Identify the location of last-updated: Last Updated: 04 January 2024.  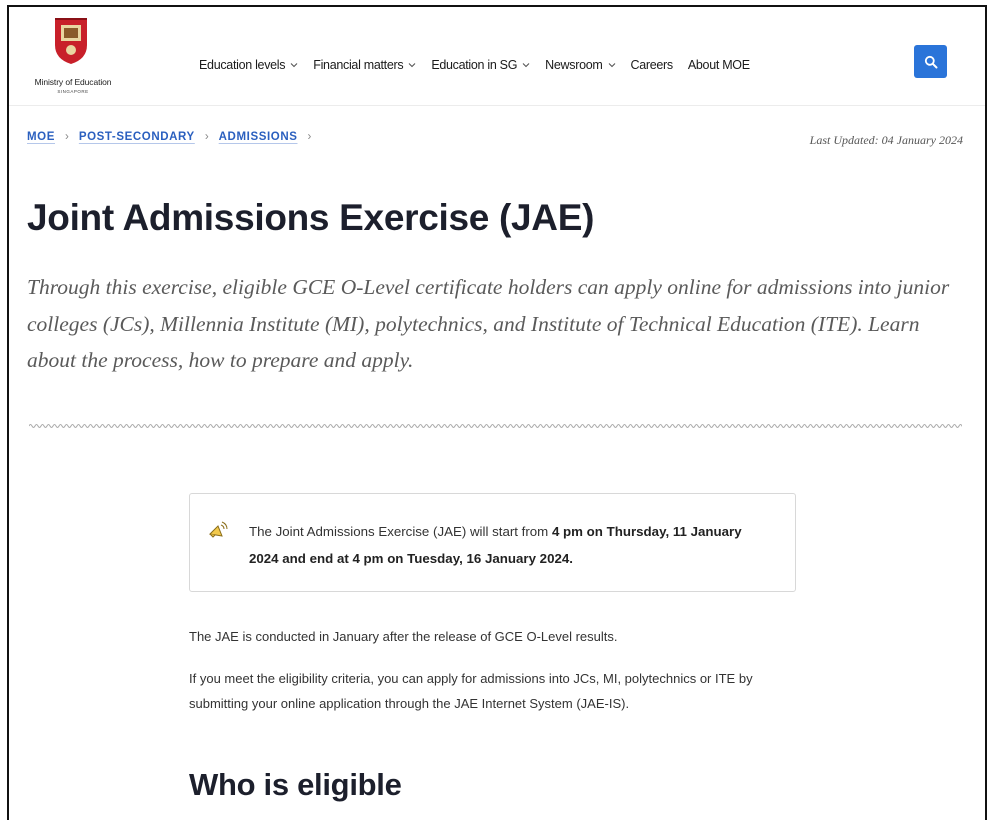
(886, 140).